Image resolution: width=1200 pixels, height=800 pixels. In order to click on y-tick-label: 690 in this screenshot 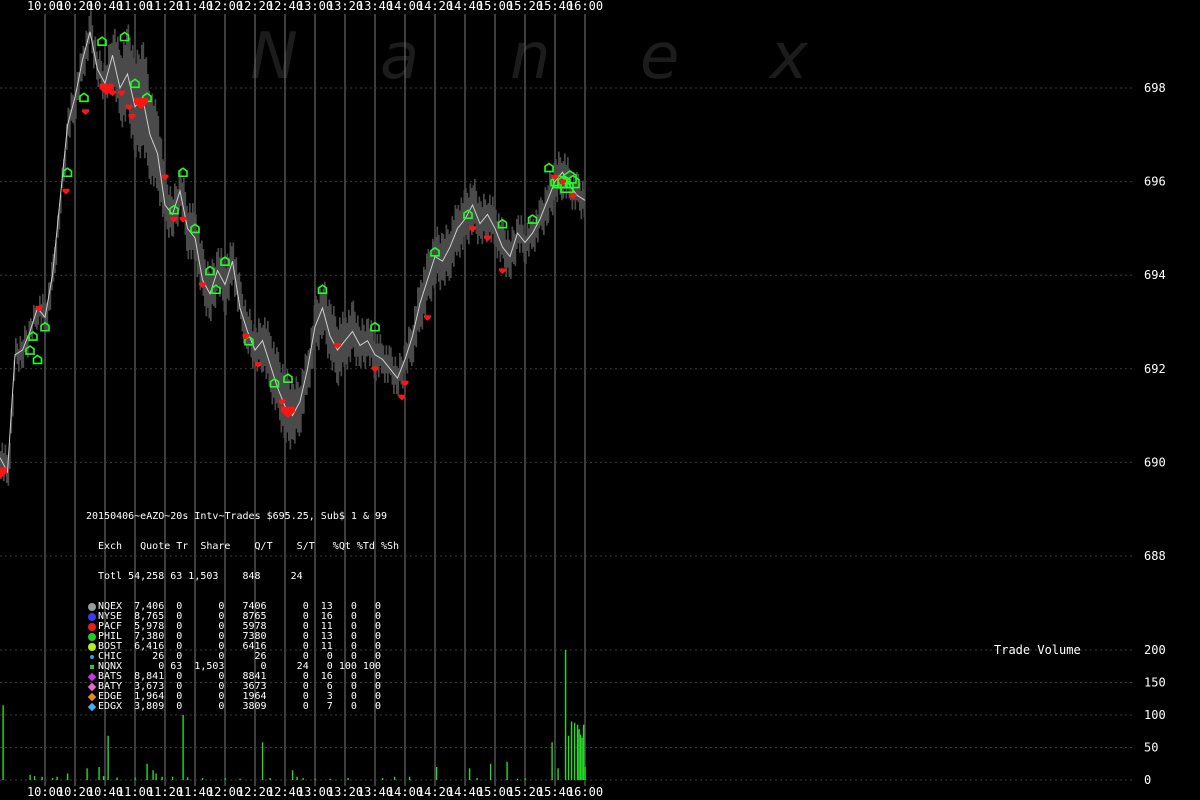, I will do `click(1155, 462)`.